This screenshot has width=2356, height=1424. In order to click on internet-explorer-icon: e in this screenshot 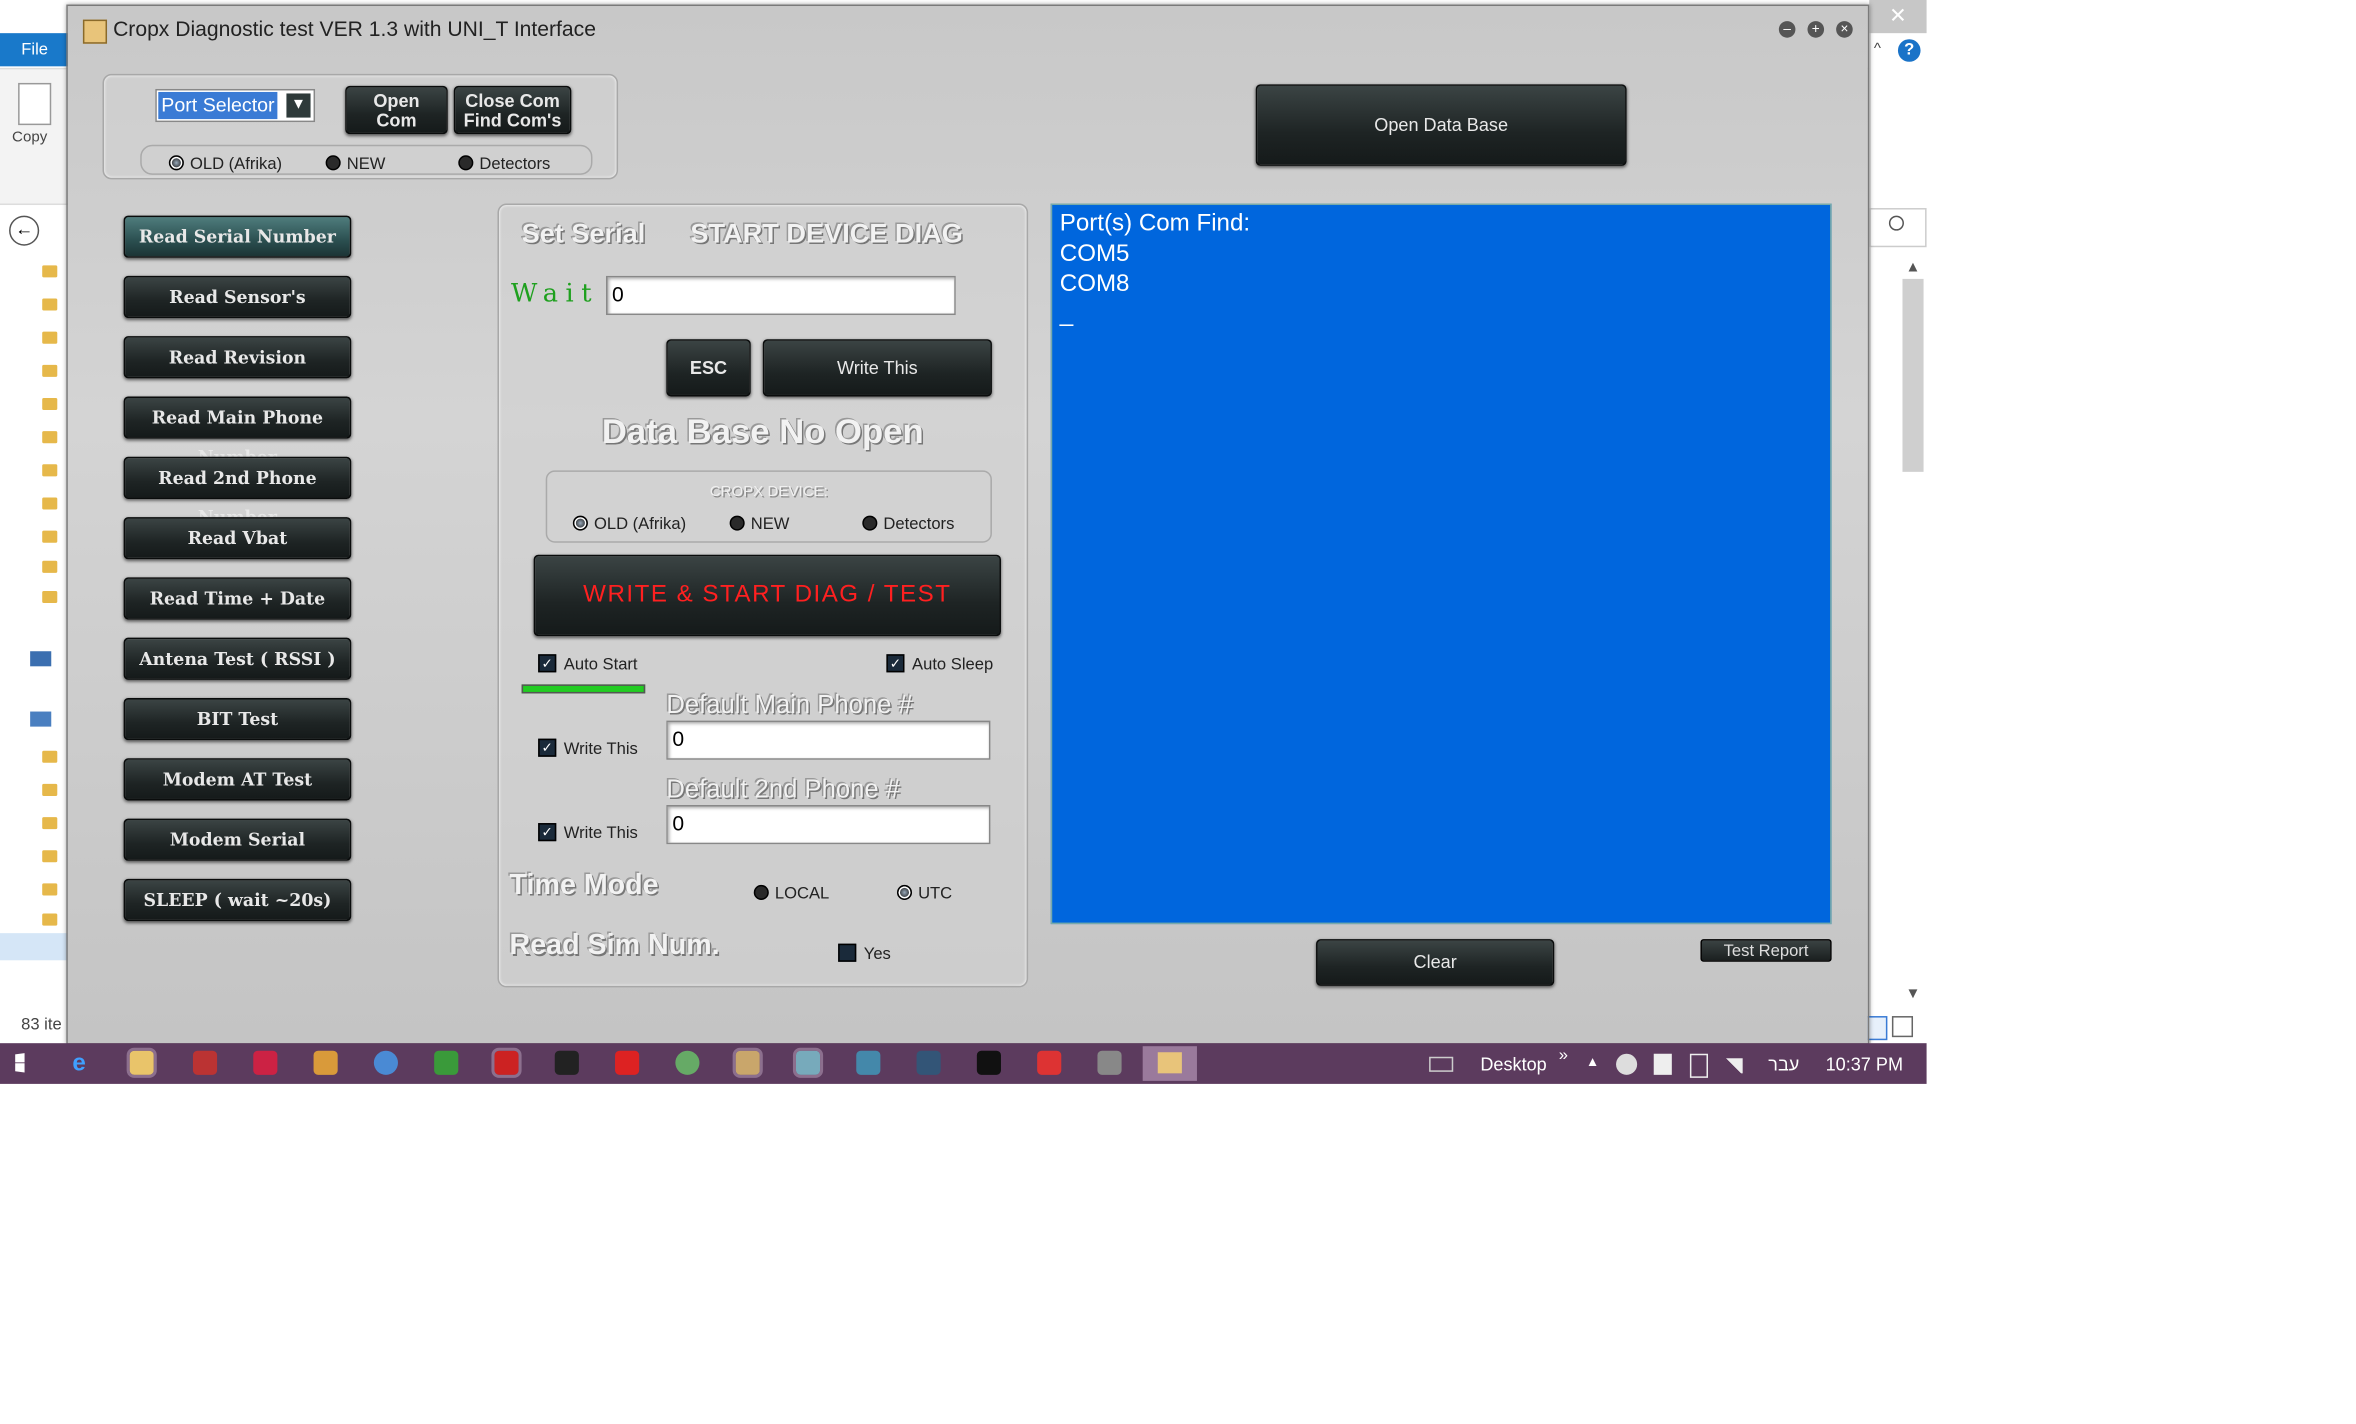, I will do `click(84, 1064)`.